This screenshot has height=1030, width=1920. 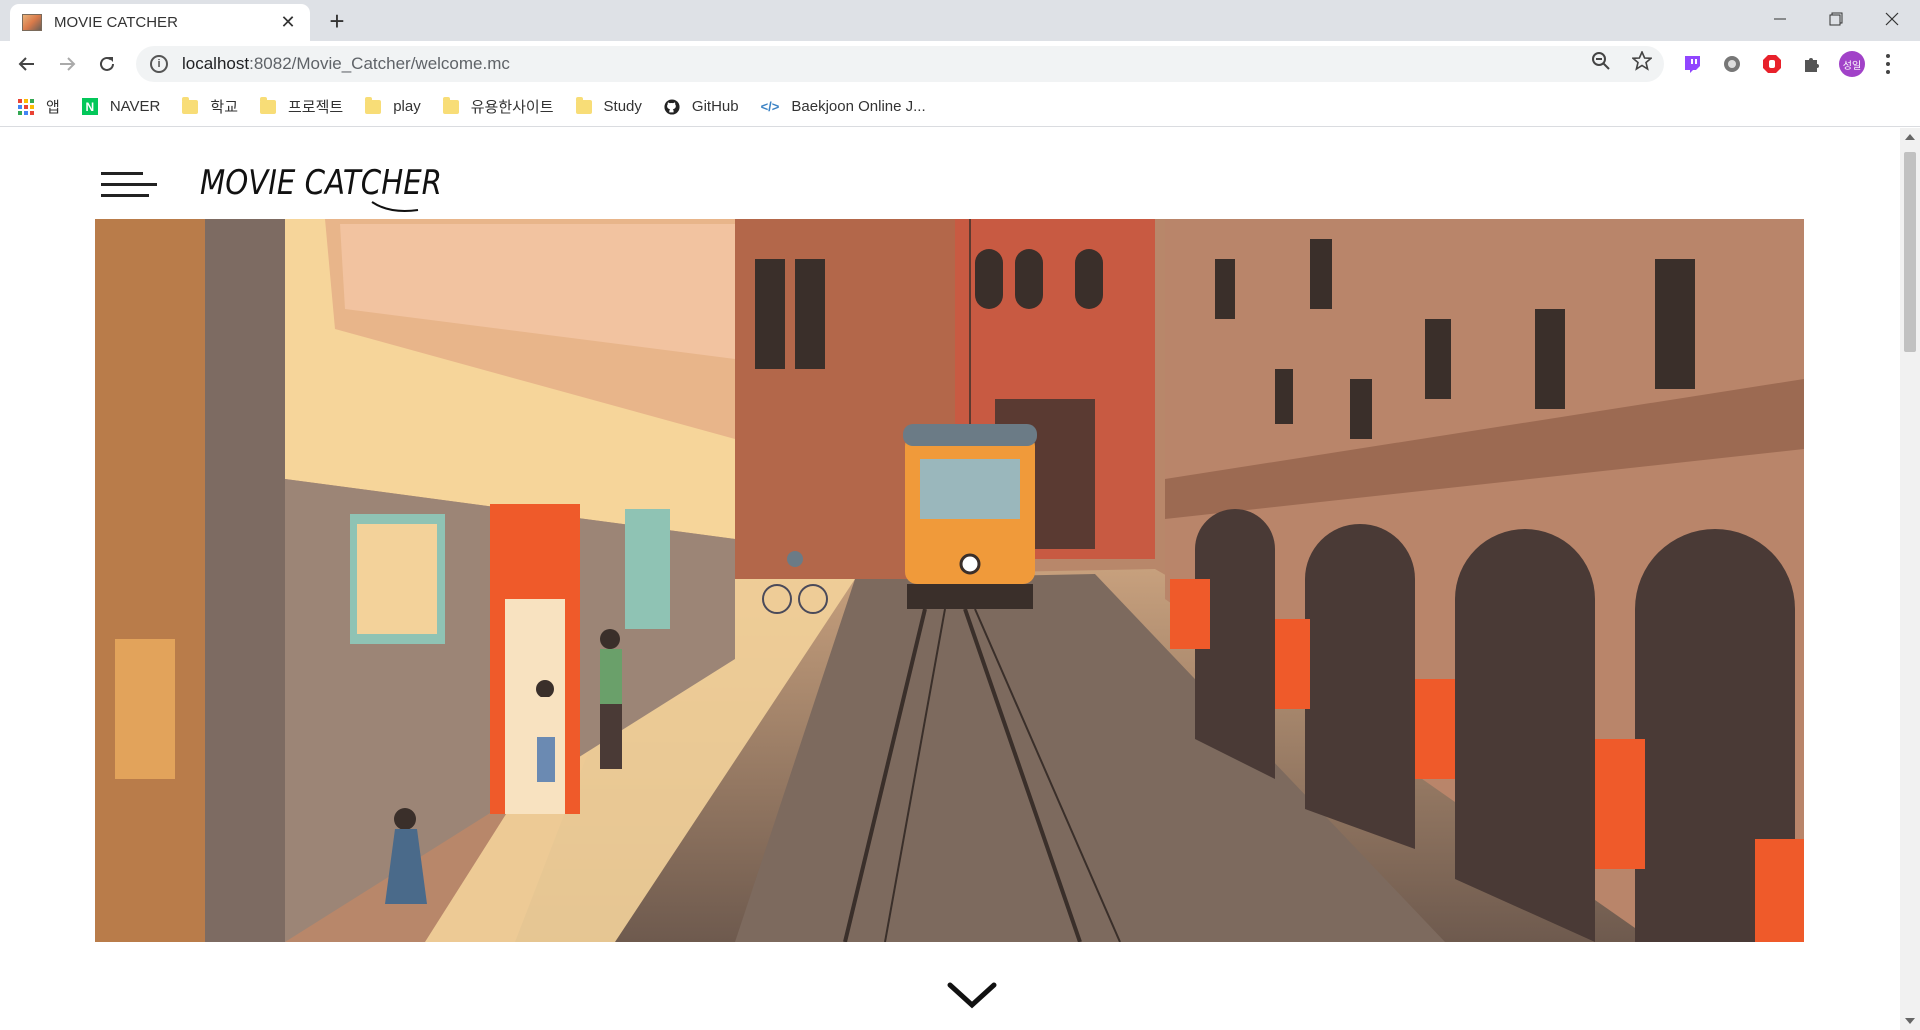 I want to click on bookmark-naver: N NAVER, so click(x=121, y=106).